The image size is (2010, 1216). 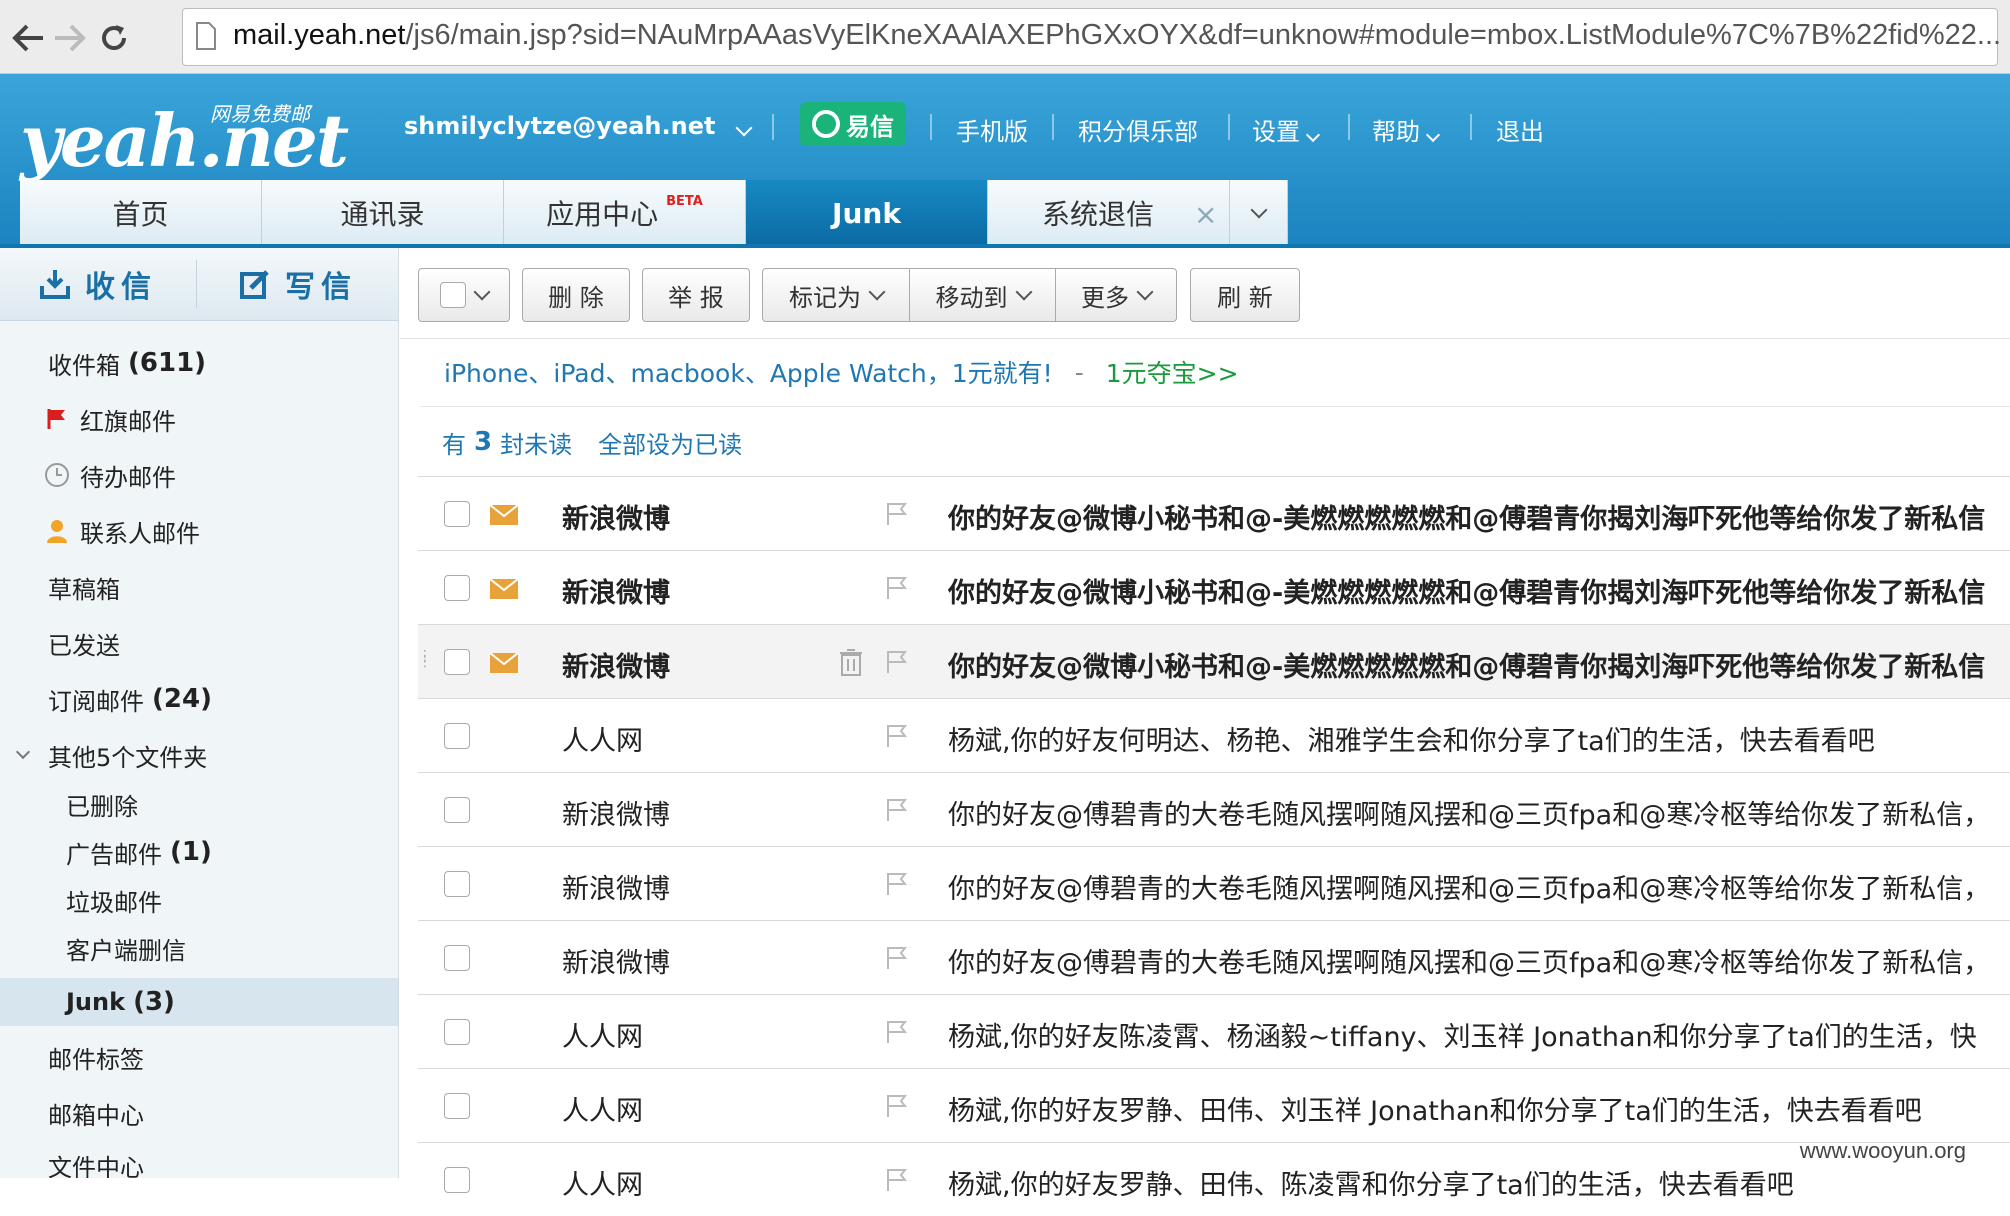 I want to click on mail-tags: 邮件标签, so click(x=199, y=1057).